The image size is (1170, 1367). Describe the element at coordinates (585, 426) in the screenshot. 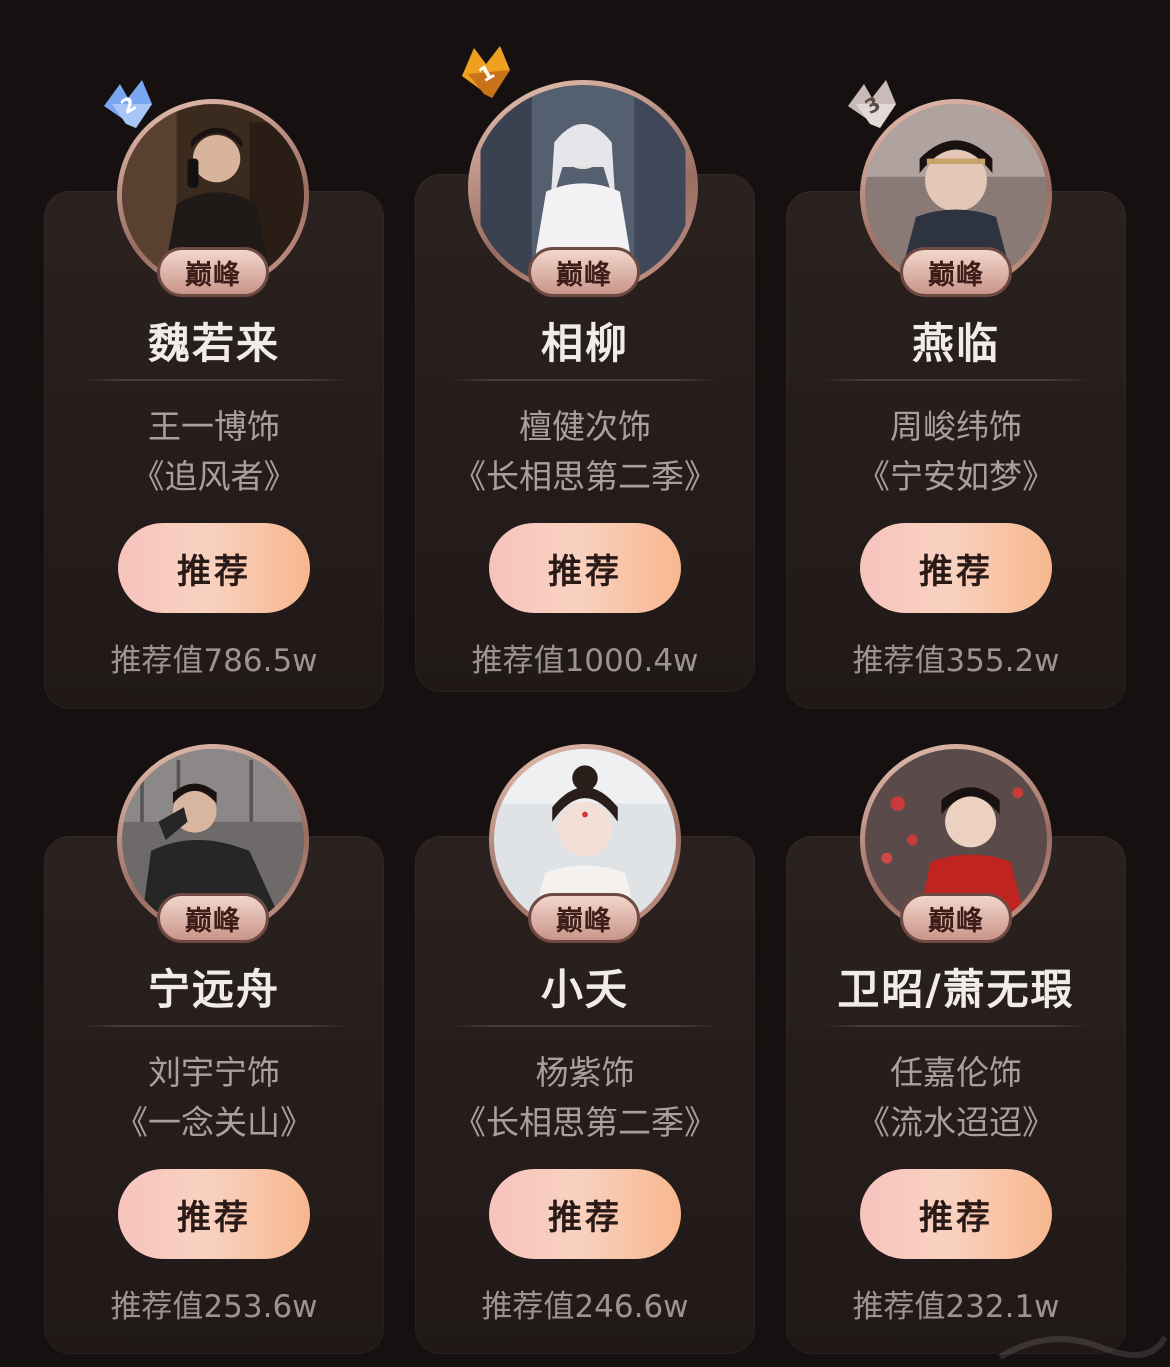

I see `actor-name: 檀健次饰` at that location.